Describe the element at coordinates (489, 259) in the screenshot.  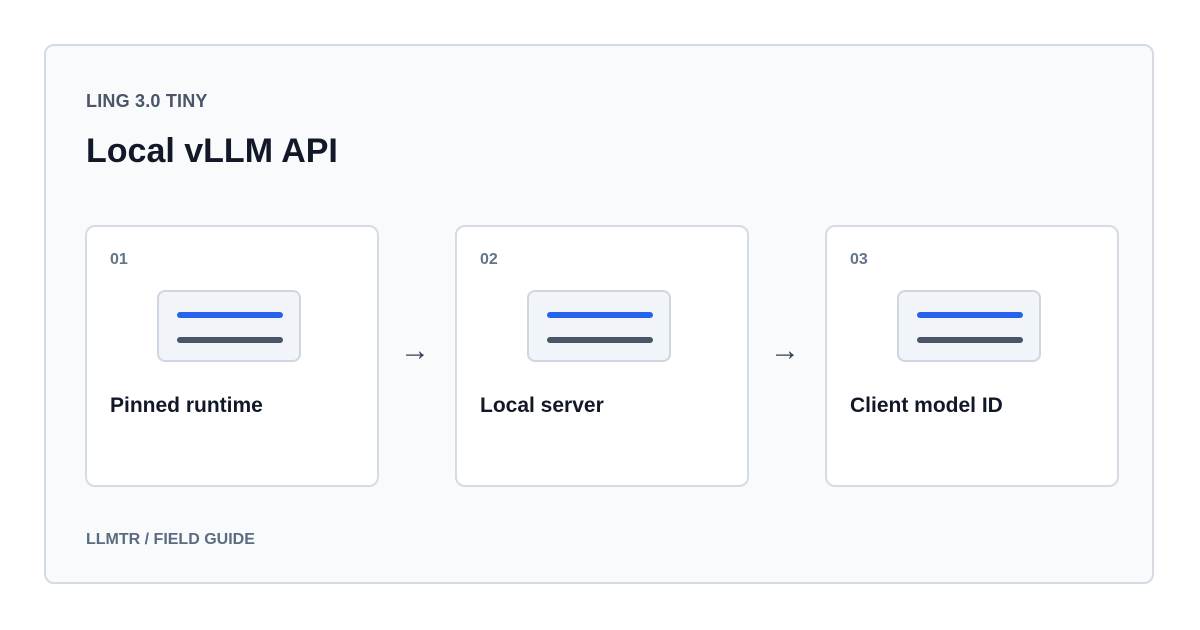
I see `step-number: 02` at that location.